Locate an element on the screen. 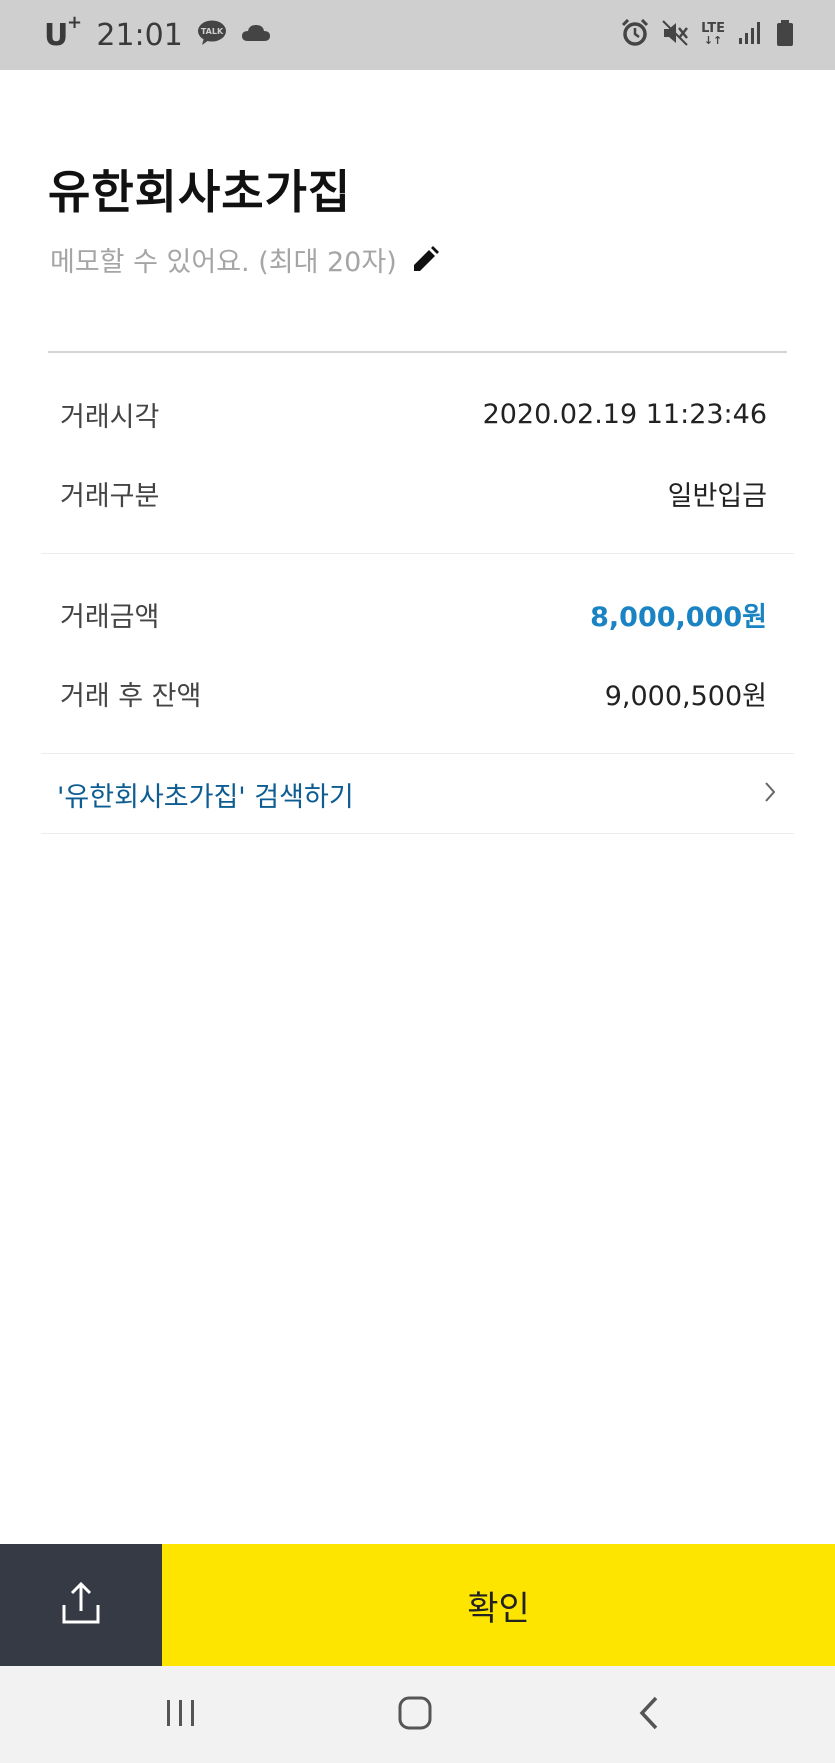 This screenshot has width=835, height=1763. status-bar-left: U + 21:01 TALK is located at coordinates (157, 35).